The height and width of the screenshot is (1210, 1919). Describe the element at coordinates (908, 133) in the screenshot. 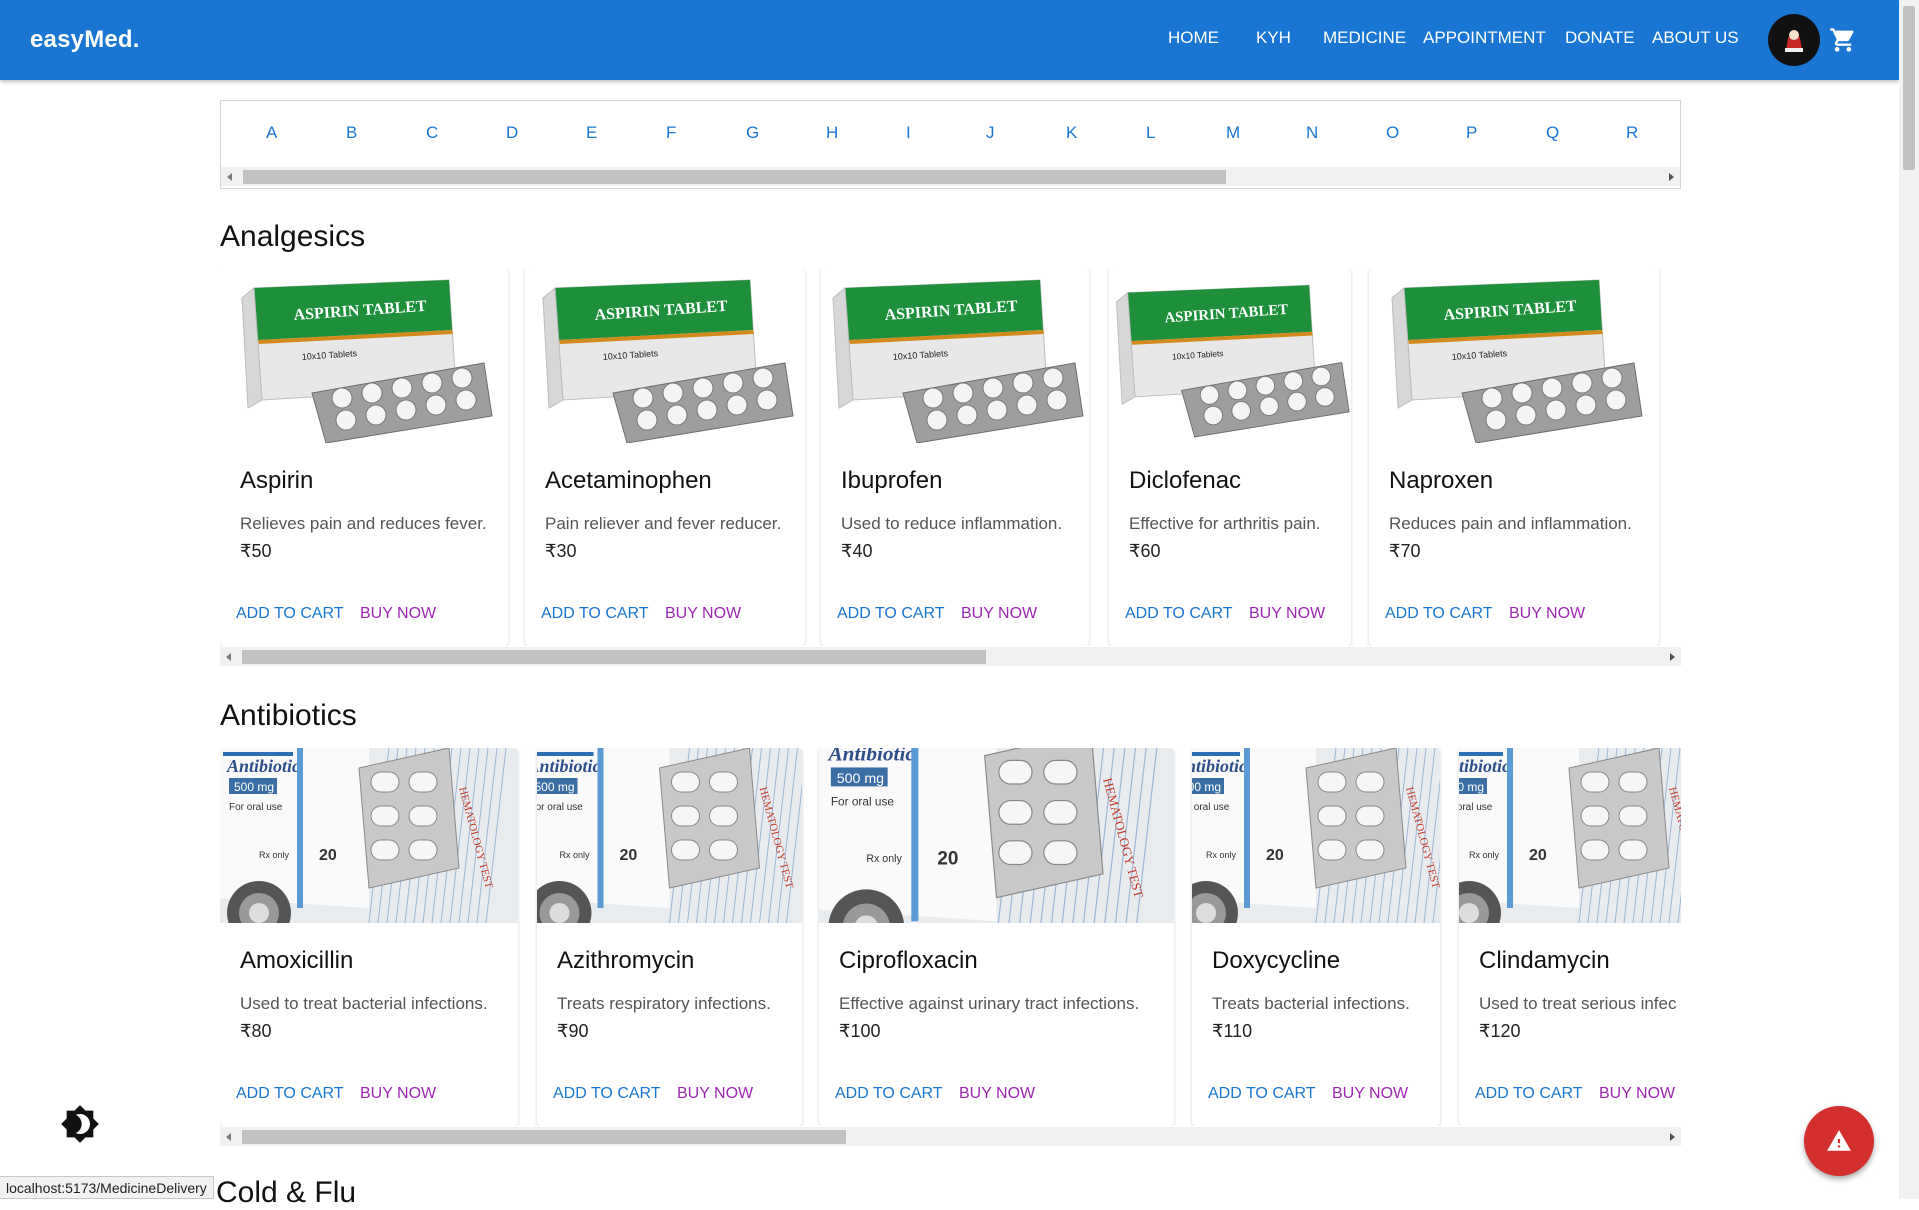

I see `alphabet-letter-i: I` at that location.